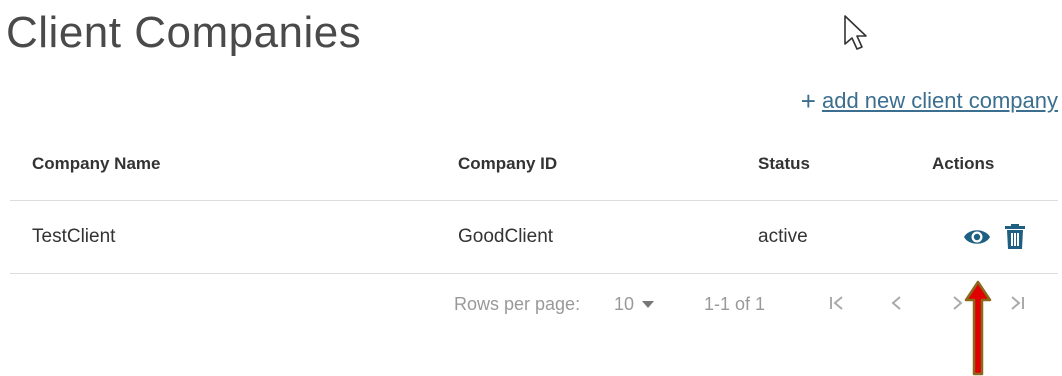  What do you see at coordinates (624, 304) in the screenshot?
I see `rows-per-page-value: 10` at bounding box center [624, 304].